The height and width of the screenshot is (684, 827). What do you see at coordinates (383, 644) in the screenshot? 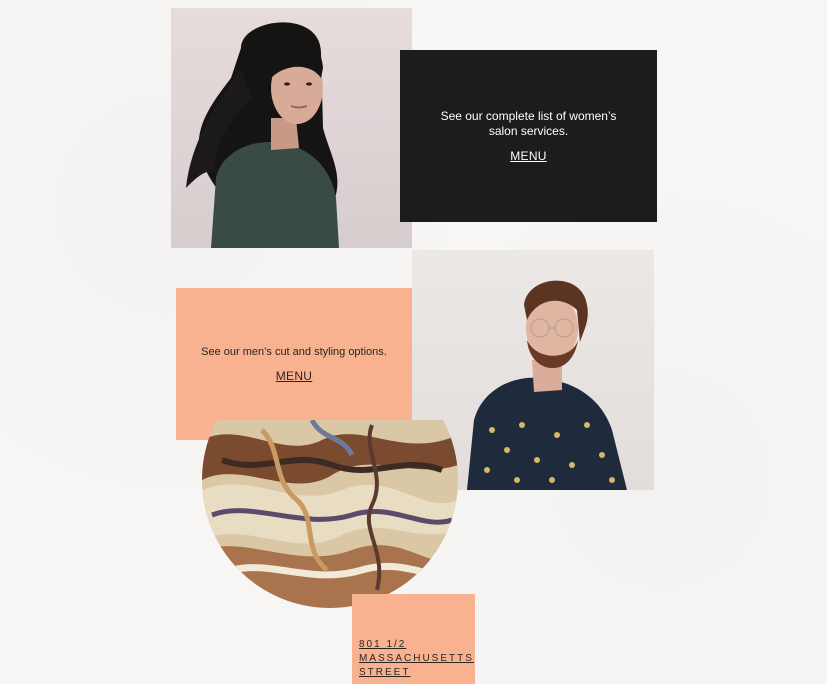
I see `address-line-1: 801 1/2` at bounding box center [383, 644].